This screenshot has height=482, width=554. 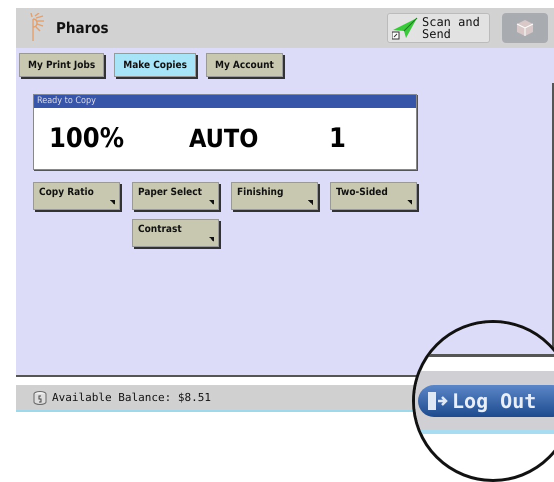 What do you see at coordinates (82, 28) in the screenshot?
I see `app-title: Pharos` at bounding box center [82, 28].